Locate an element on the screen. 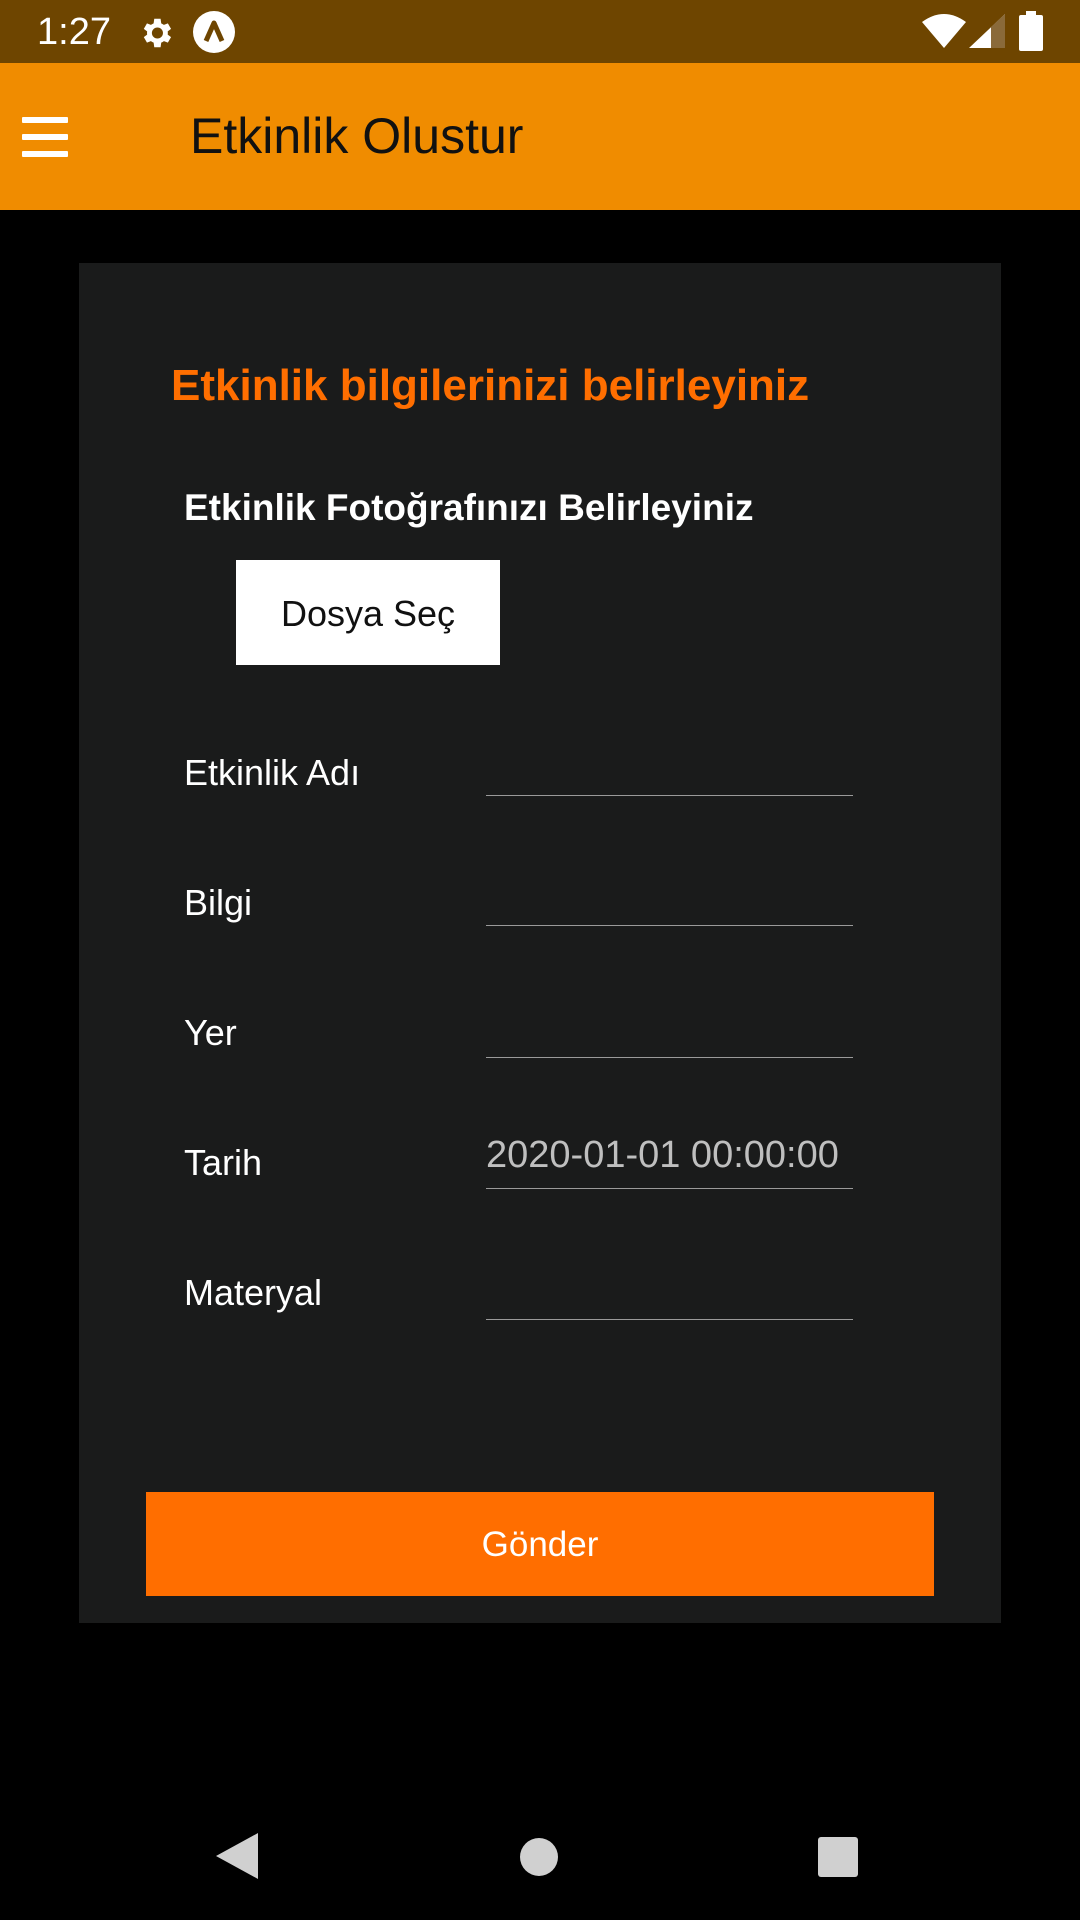  page-title: Etkinlik Olustur is located at coordinates (357, 136).